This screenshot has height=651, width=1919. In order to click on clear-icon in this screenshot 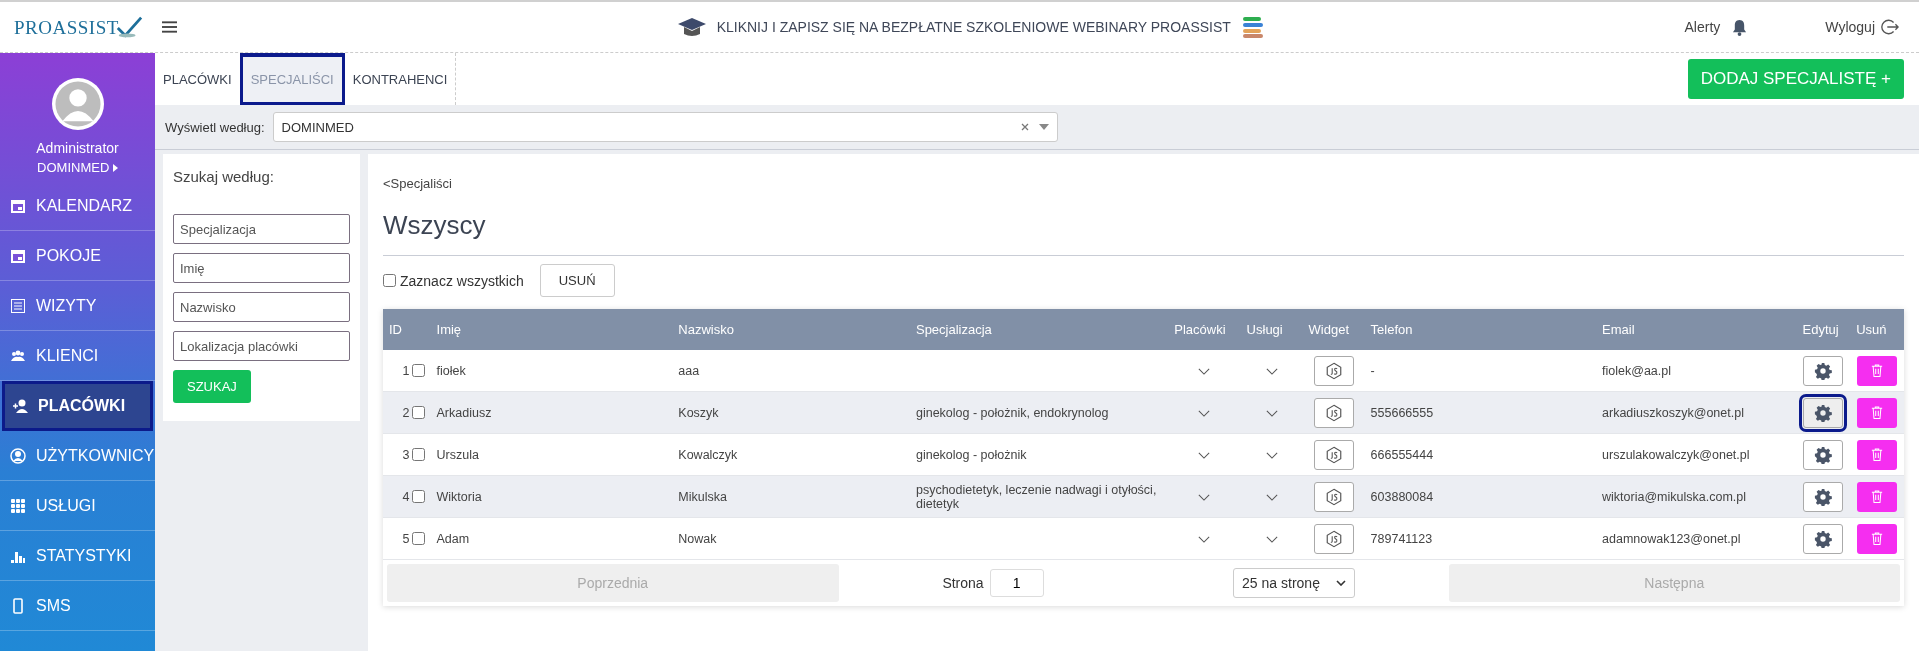, I will do `click(1024, 127)`.